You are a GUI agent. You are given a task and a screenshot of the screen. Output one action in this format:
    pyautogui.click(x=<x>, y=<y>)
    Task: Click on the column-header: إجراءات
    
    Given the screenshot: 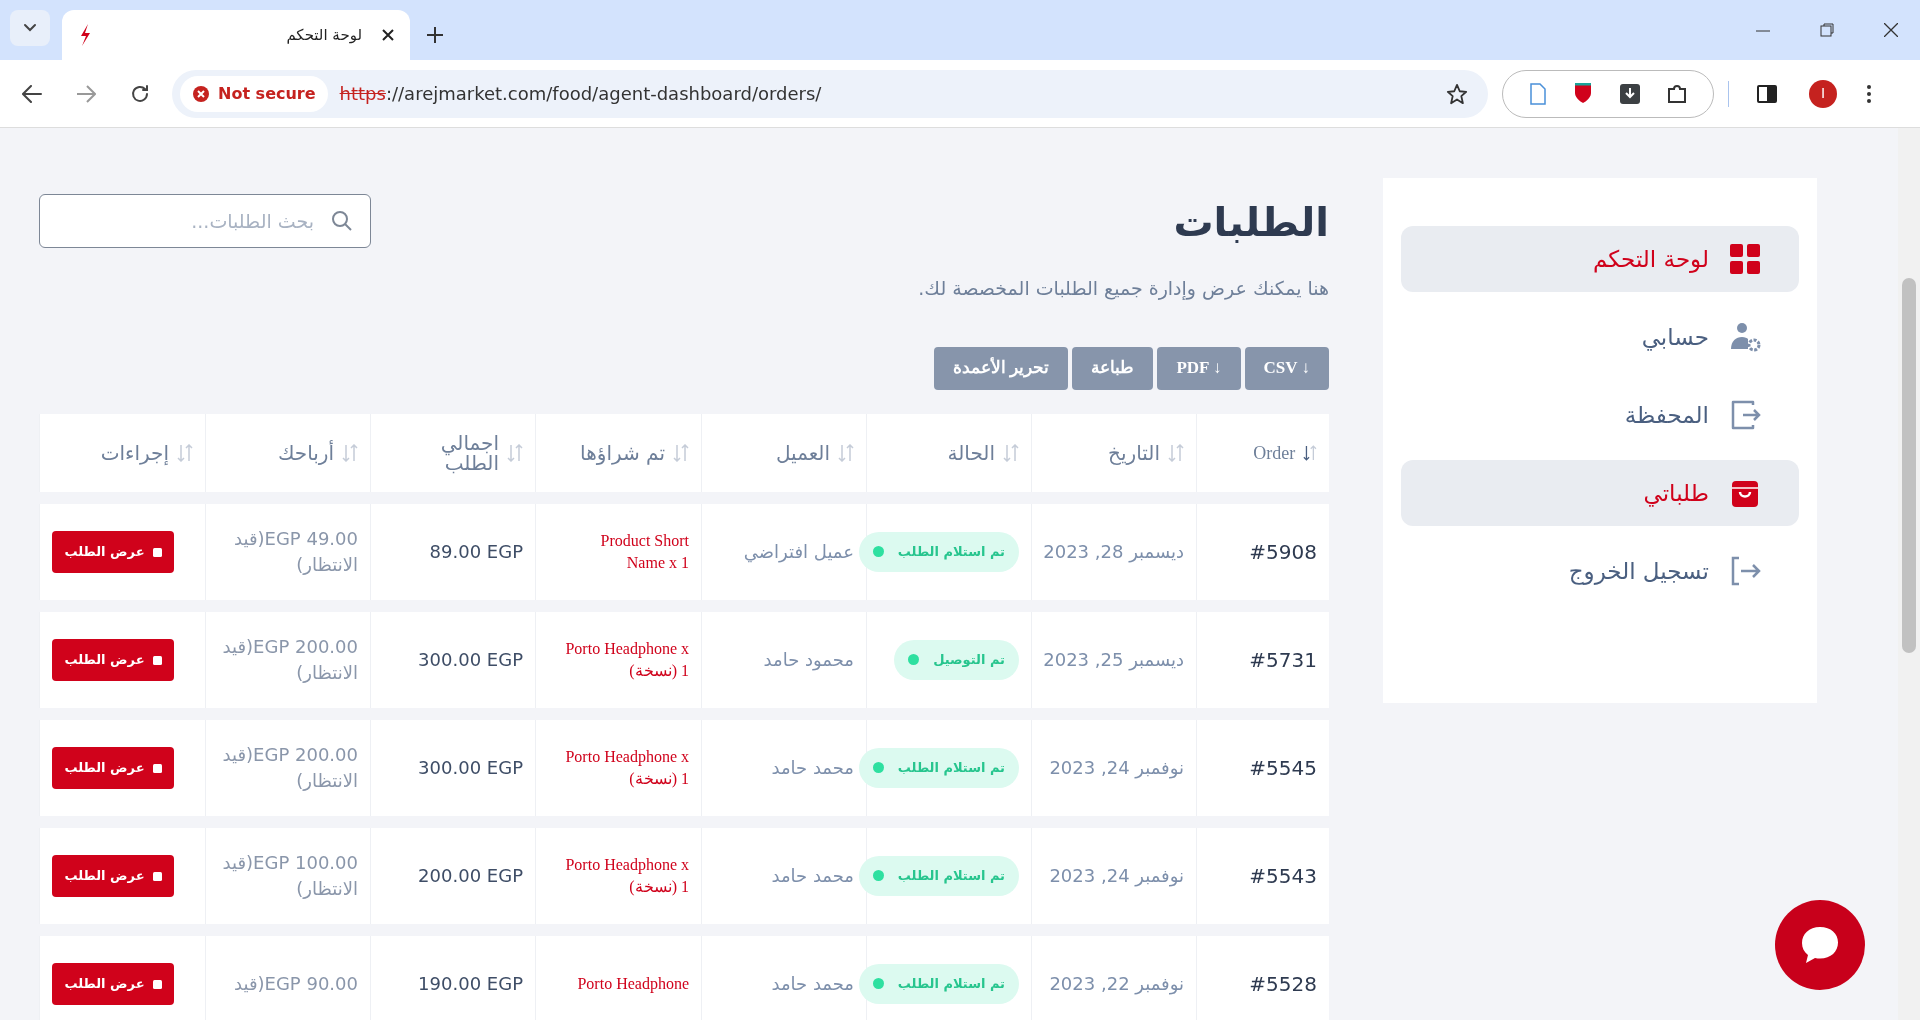 What is the action you would take?
    pyautogui.click(x=119, y=452)
    